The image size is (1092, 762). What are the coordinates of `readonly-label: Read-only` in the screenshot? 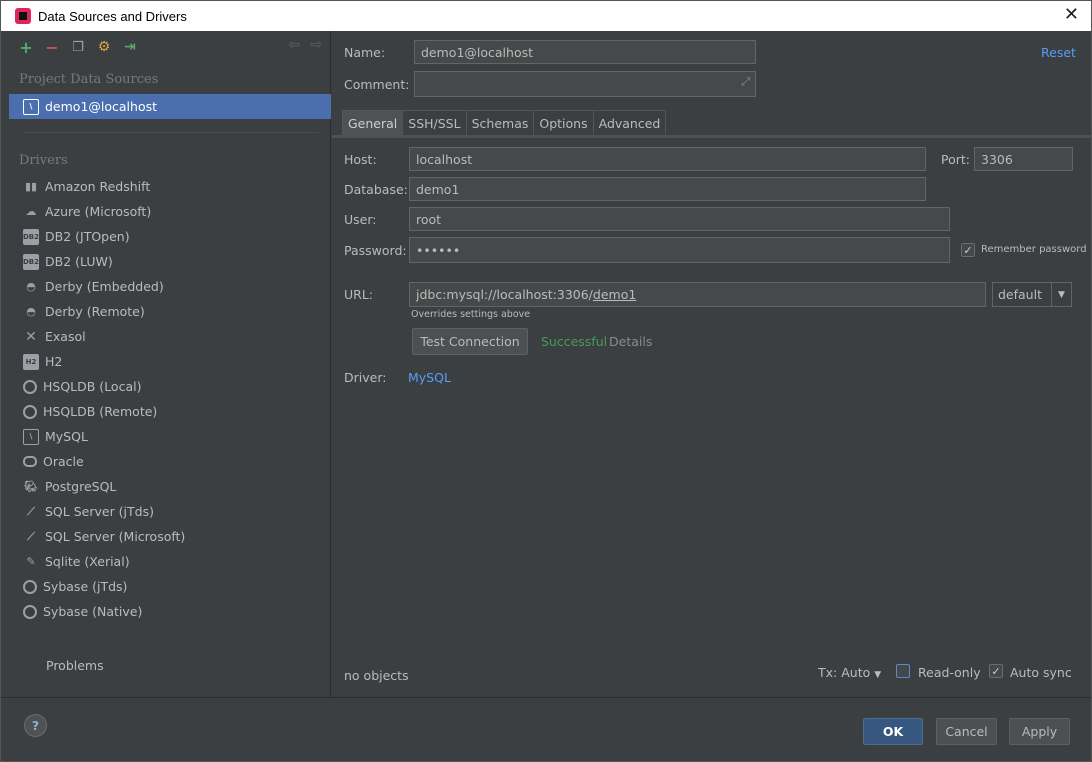 It's located at (949, 672).